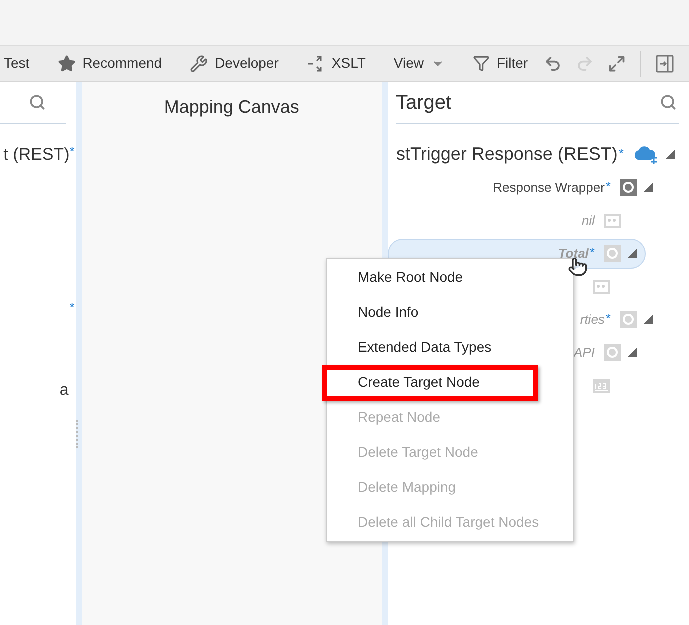 The image size is (689, 625). What do you see at coordinates (617, 63) in the screenshot?
I see `expand-icon` at bounding box center [617, 63].